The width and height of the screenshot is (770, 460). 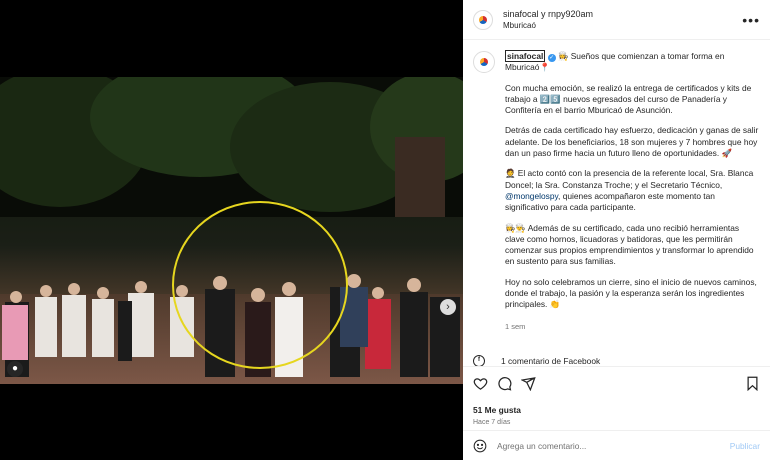 I want to click on comment-box: Publicar, so click(x=616, y=445).